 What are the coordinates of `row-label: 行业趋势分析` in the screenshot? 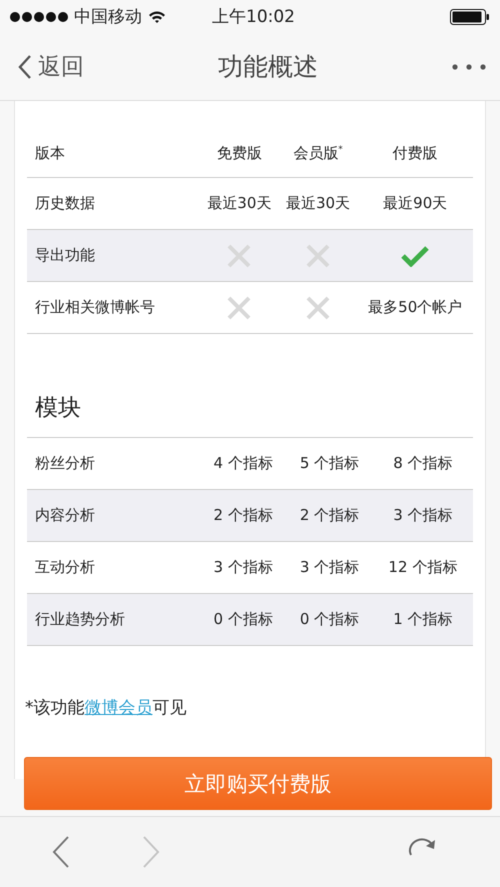 It's located at (113, 620).